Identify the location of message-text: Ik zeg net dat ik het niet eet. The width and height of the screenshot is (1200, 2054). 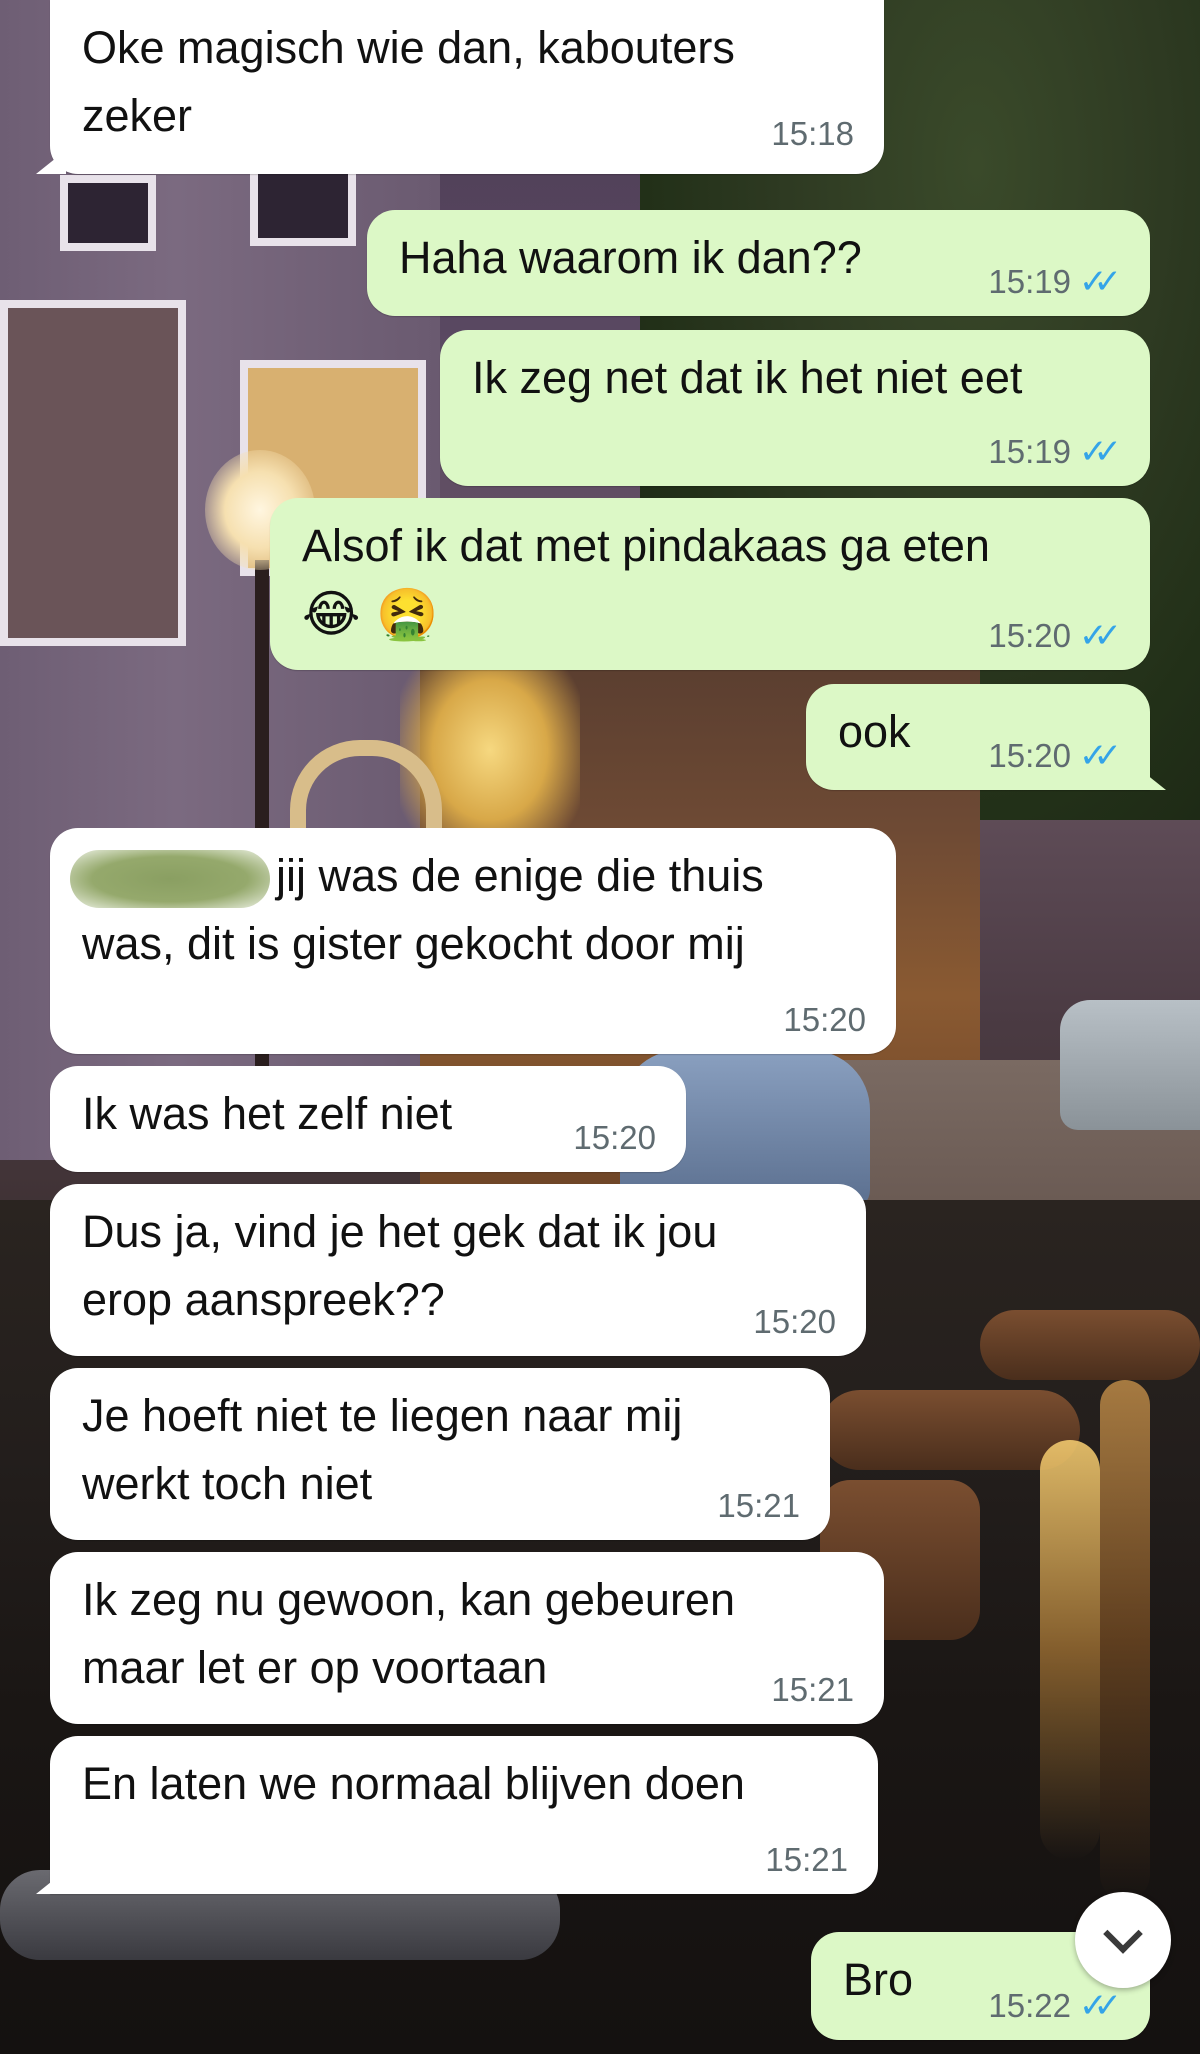
(747, 377).